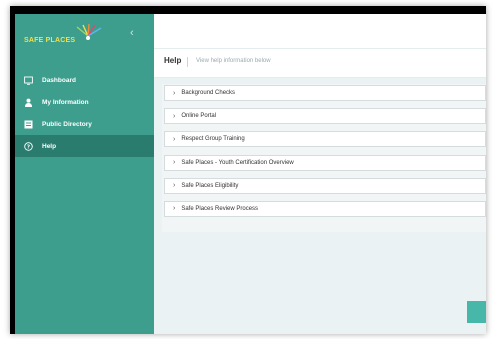  Describe the element at coordinates (187, 62) in the screenshot. I see `header-divider` at that location.